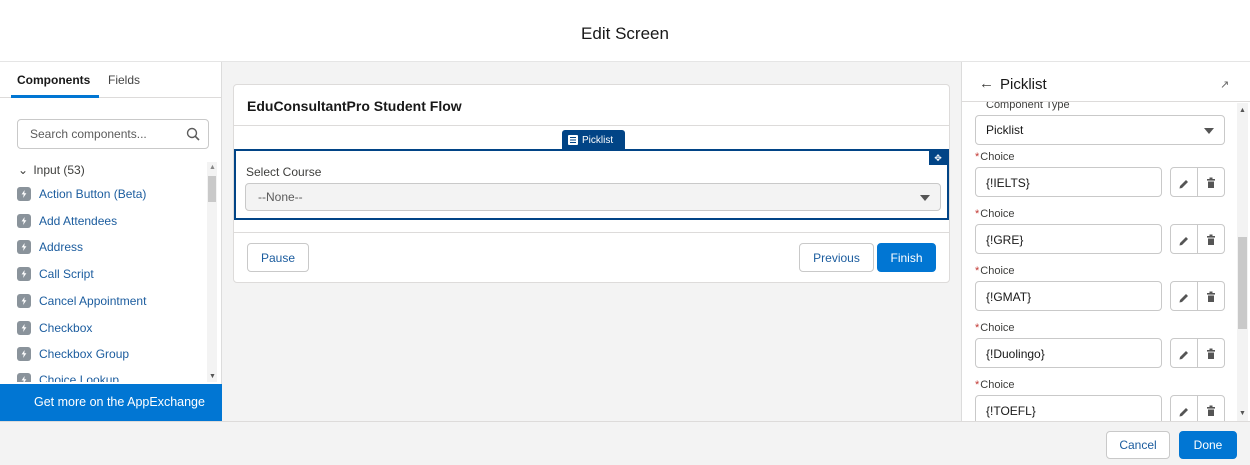  What do you see at coordinates (111, 402) in the screenshot?
I see `appexchange-link: Get more on the AppExchange` at bounding box center [111, 402].